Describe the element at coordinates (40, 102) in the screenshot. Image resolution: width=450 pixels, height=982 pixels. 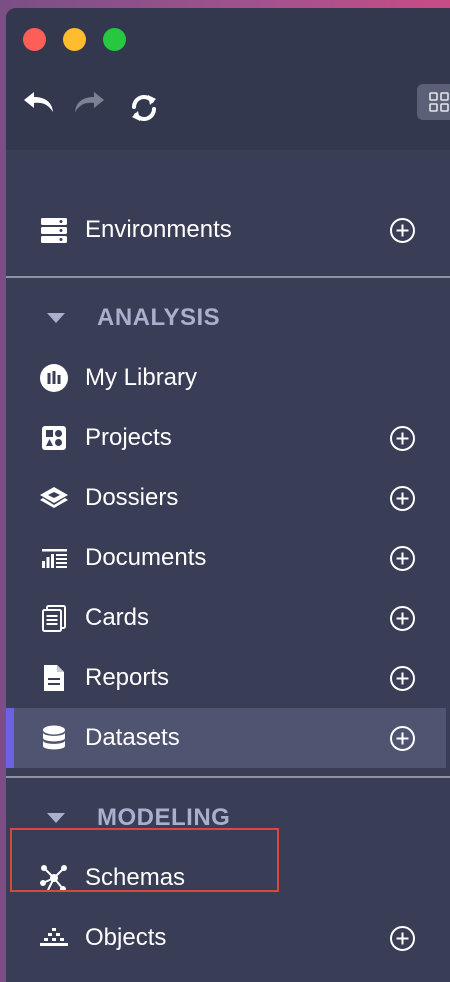
I see `undo-icon` at that location.